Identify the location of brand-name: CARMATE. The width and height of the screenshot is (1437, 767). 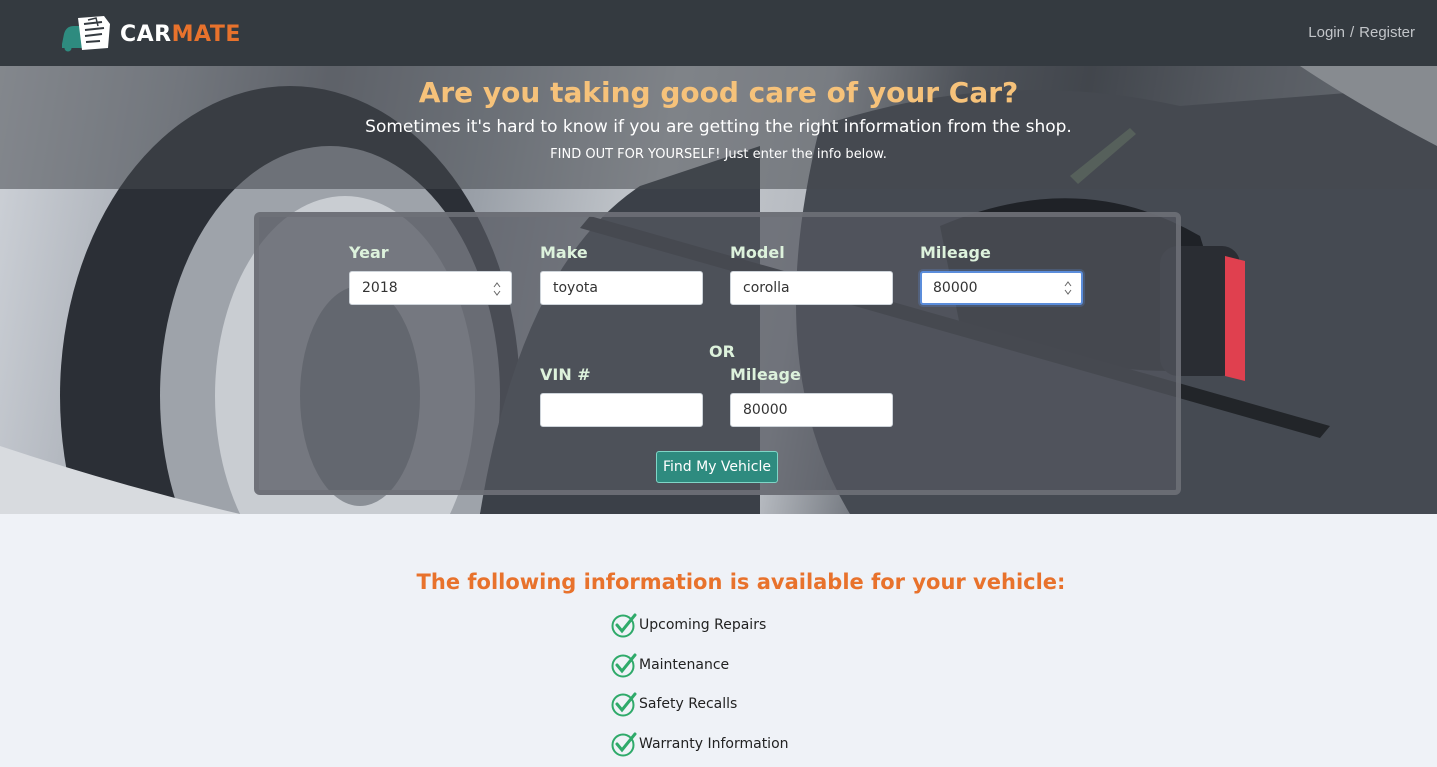
(180, 34).